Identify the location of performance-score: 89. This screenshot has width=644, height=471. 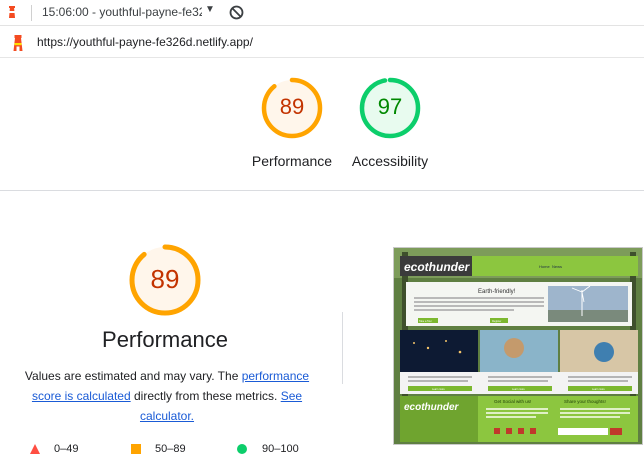
(292, 106).